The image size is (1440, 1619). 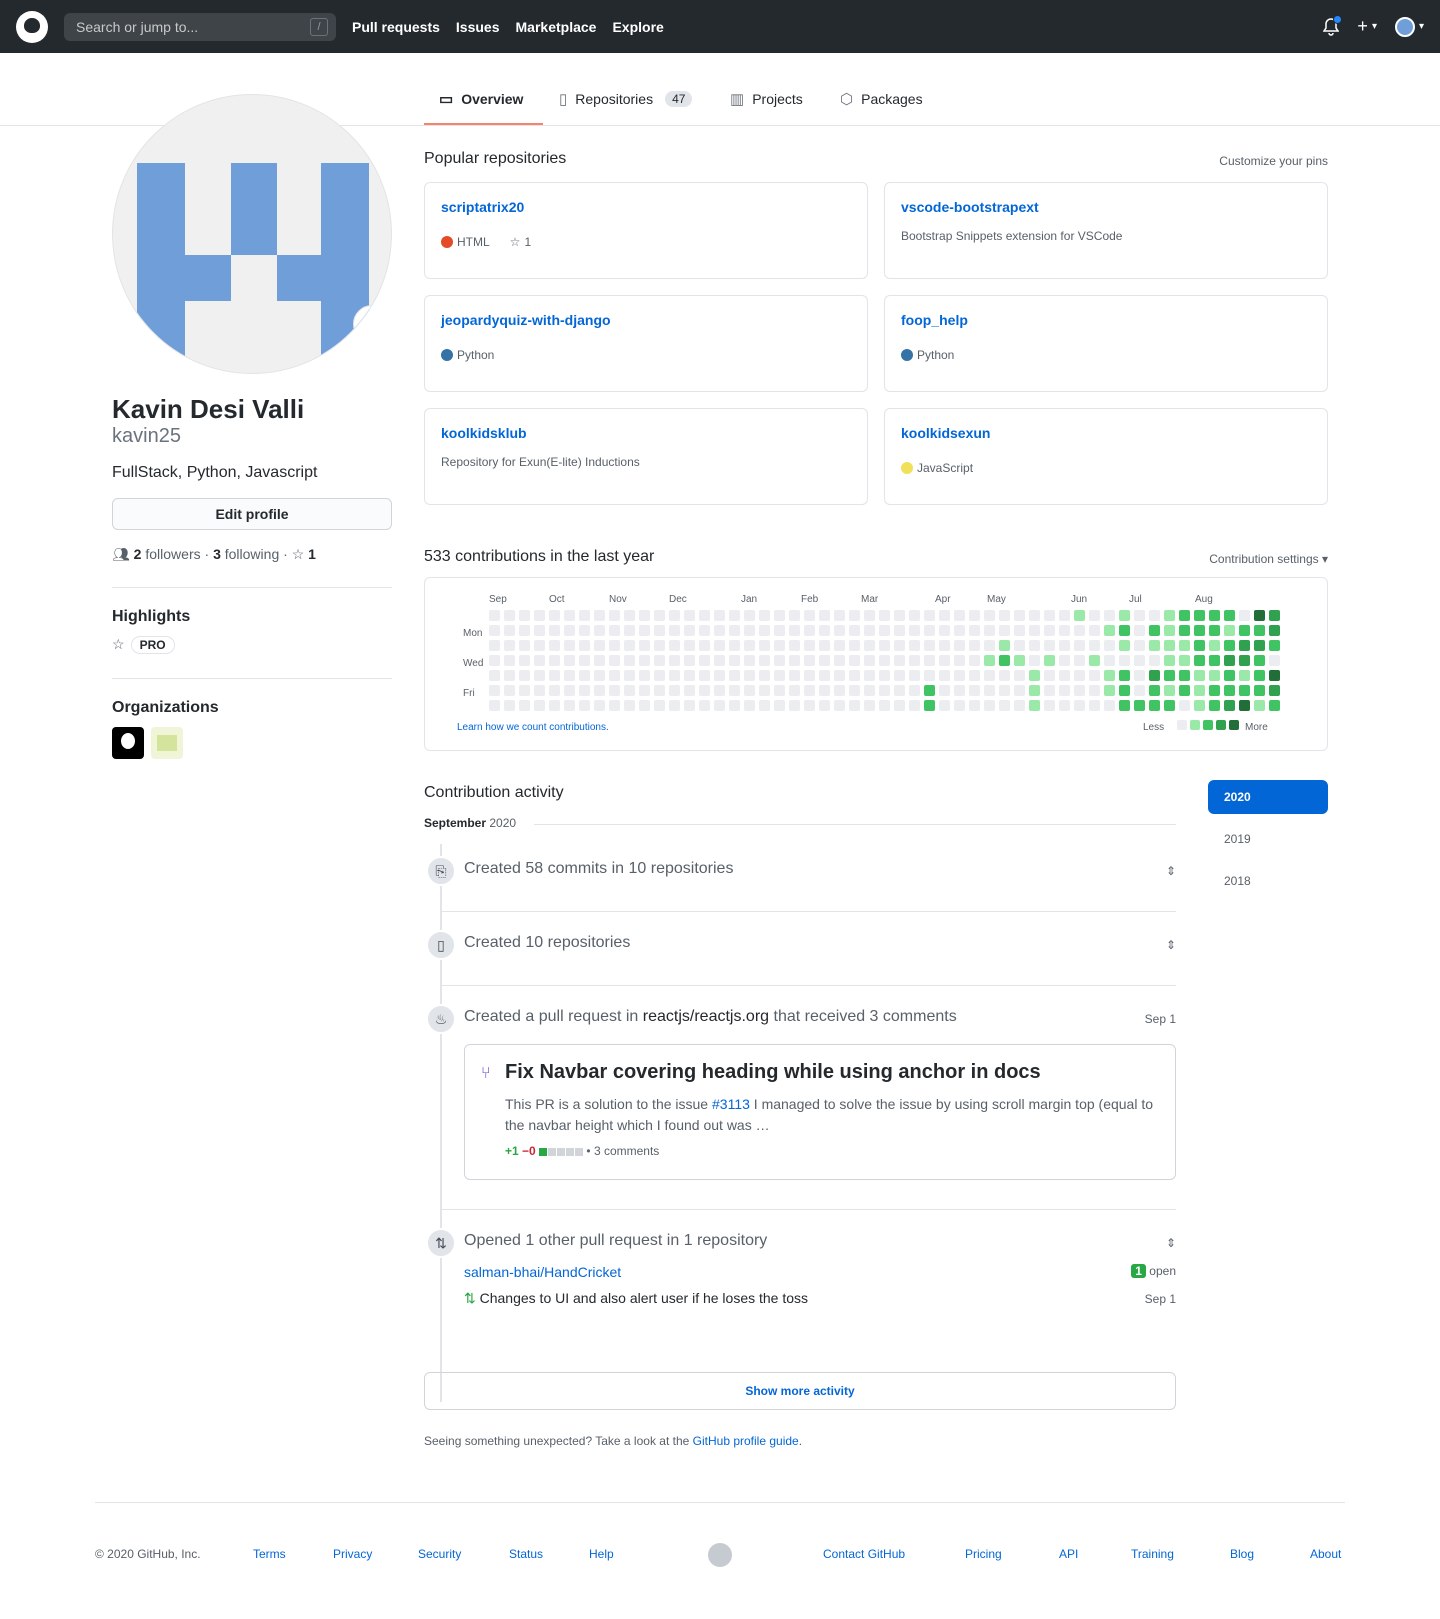 I want to click on footer-pricing: Pricing, so click(x=983, y=1554).